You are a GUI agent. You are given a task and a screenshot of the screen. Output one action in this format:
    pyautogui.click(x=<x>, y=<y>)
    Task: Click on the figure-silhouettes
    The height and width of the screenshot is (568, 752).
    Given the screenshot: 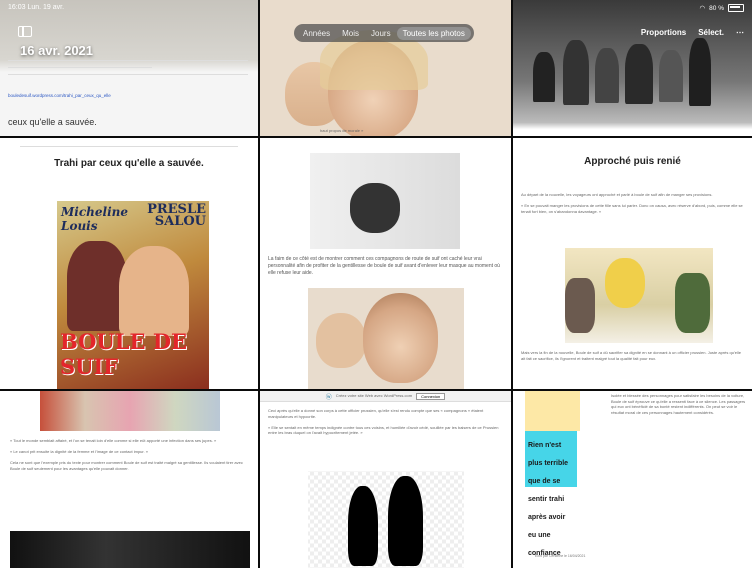 What is the action you would take?
    pyautogui.click(x=623, y=70)
    